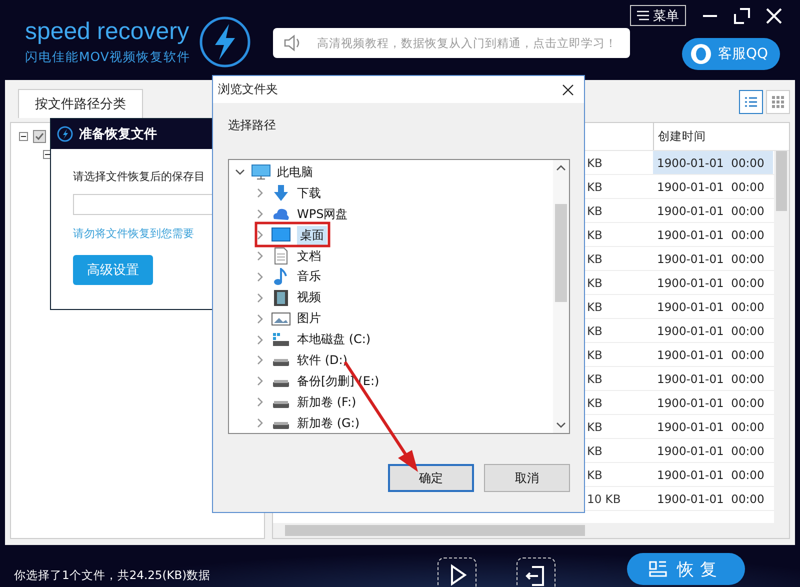 The width and height of the screenshot is (800, 587). What do you see at coordinates (139, 176) in the screenshot?
I see `save-location-prompt: 请选择文件恢复后的保存目` at bounding box center [139, 176].